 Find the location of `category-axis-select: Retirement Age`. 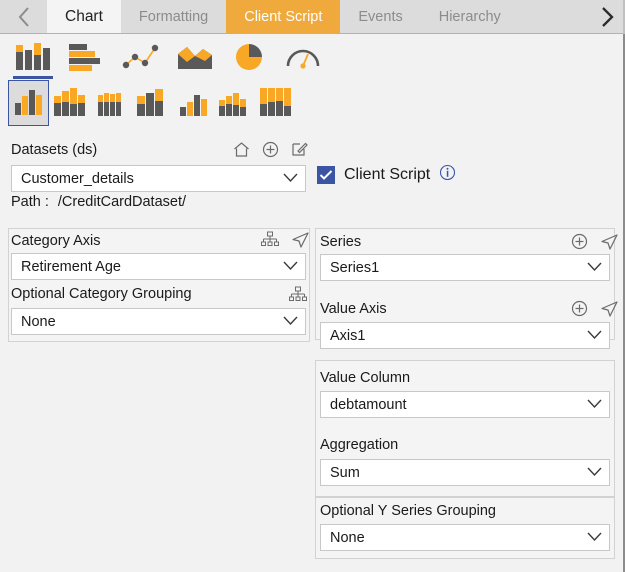

category-axis-select: Retirement Age is located at coordinates (158, 266).